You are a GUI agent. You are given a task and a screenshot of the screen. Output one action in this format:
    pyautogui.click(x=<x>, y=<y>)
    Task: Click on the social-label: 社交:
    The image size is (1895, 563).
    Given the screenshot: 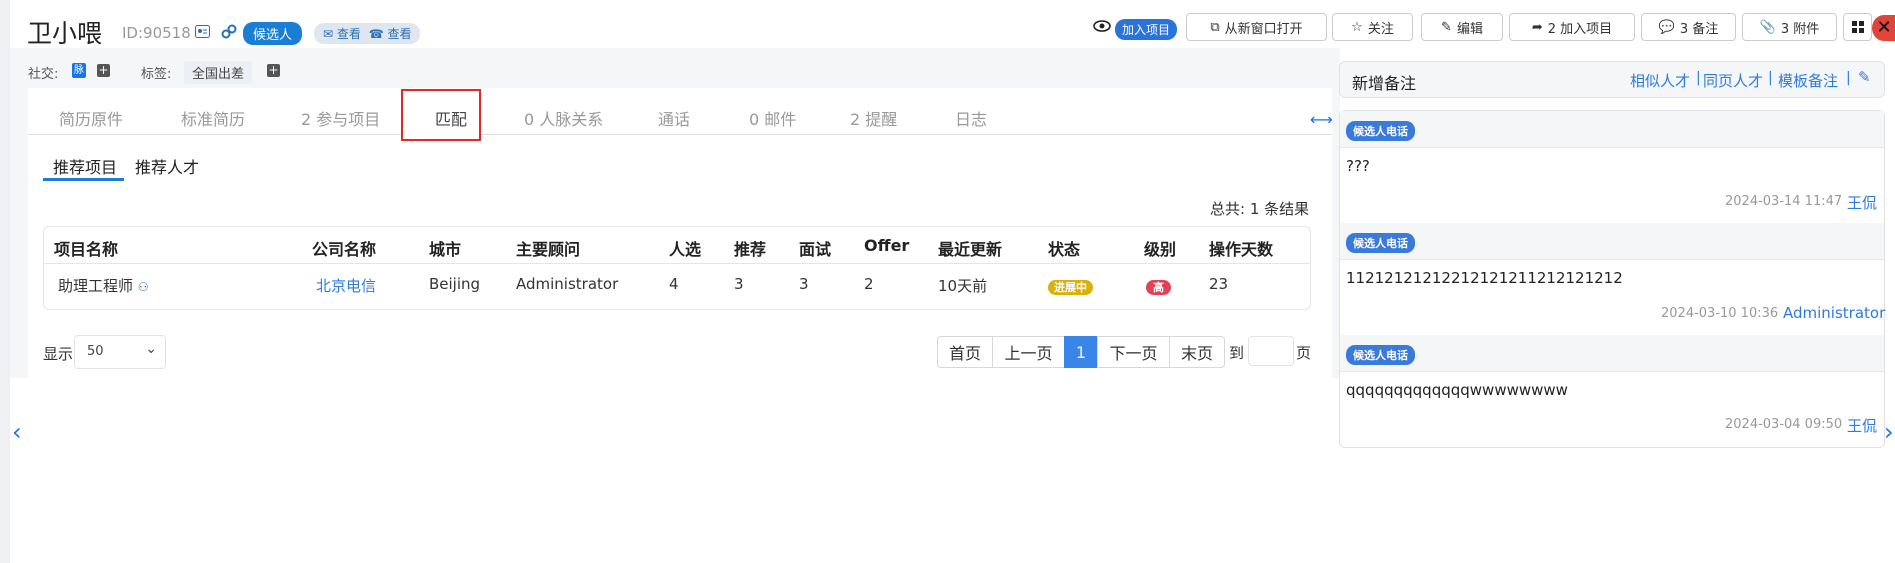 What is the action you would take?
    pyautogui.click(x=43, y=74)
    